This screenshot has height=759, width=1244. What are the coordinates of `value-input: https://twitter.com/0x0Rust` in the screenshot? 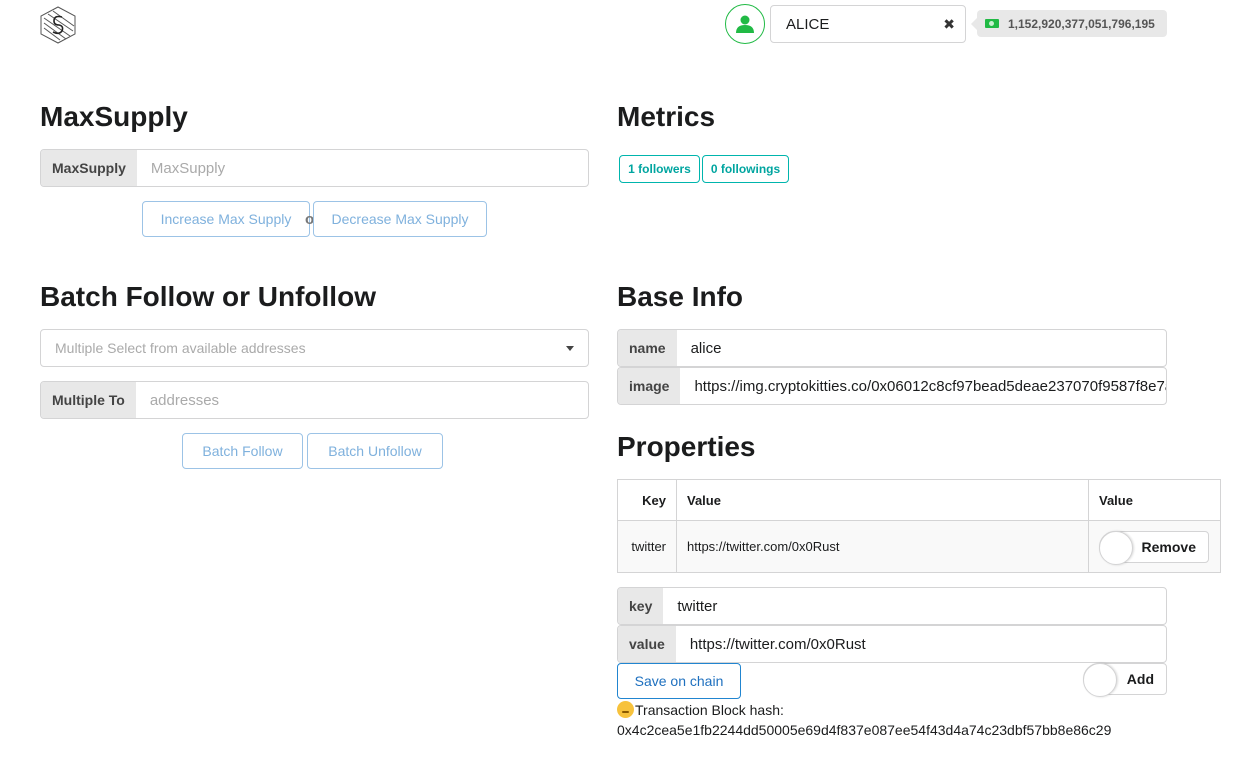 It's located at (778, 644).